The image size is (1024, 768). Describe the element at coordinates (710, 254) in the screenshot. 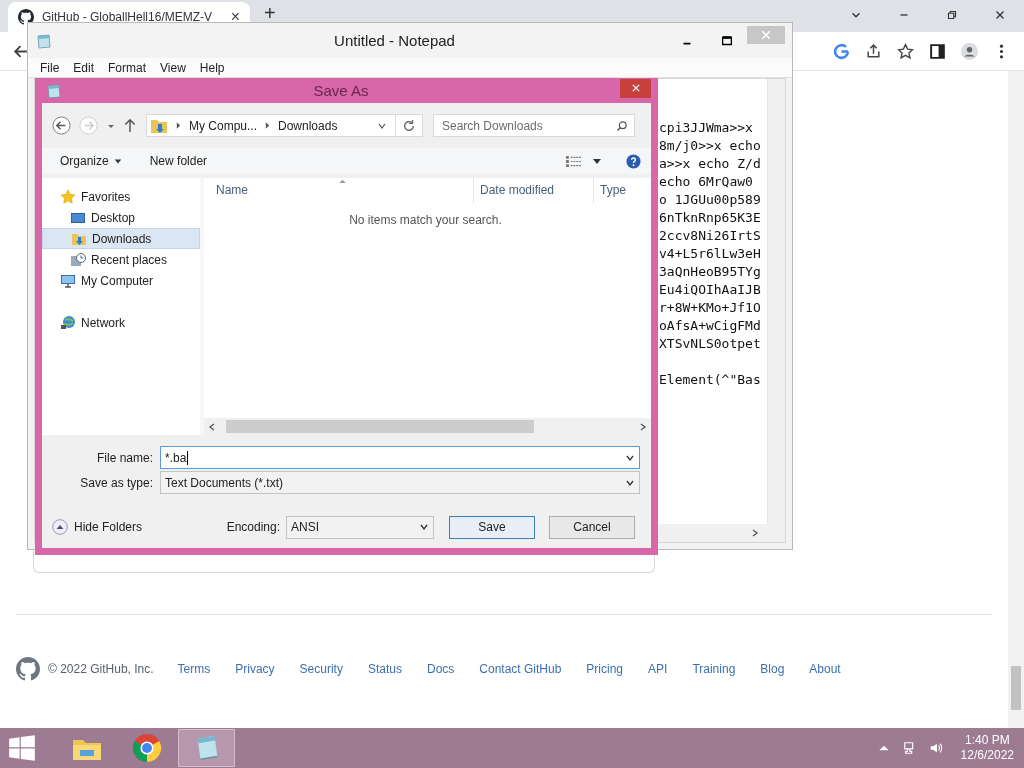

I see `text-line: v4+L5r6lLw3eH` at that location.